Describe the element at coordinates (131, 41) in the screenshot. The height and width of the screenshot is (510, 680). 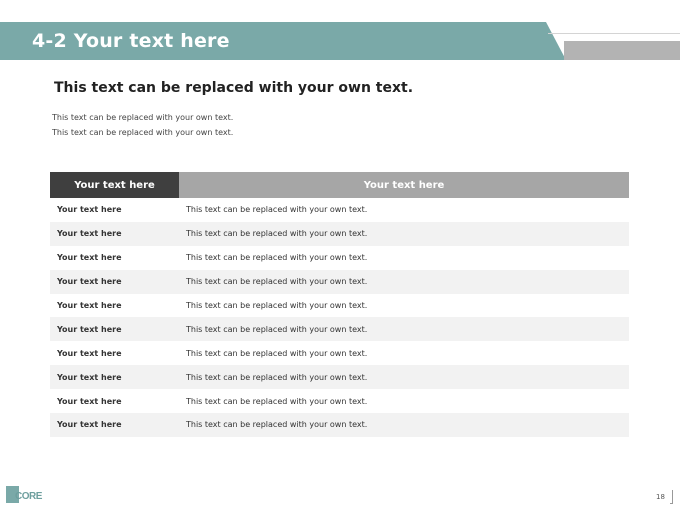
I see `page-title: 4-2 Your text here` at that location.